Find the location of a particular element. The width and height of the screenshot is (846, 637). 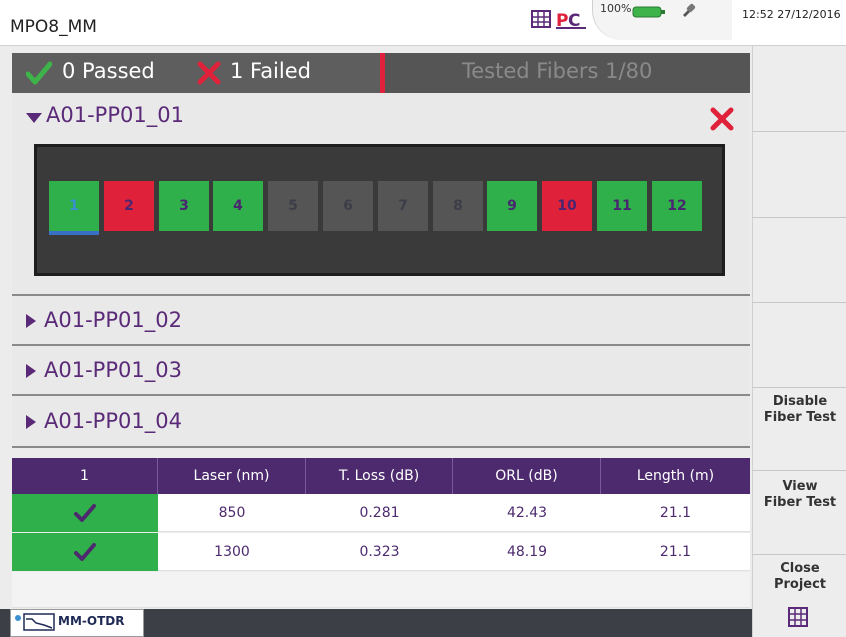

header-loss: T. Loss (dB) is located at coordinates (379, 476).